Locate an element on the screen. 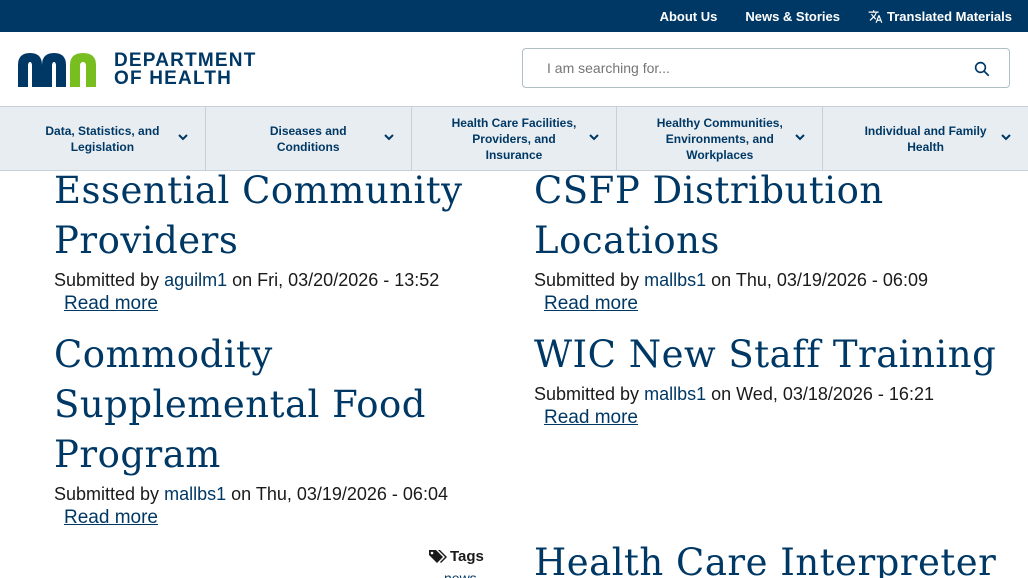 This screenshot has height=578, width=1028. tags-icon is located at coordinates (438, 556).